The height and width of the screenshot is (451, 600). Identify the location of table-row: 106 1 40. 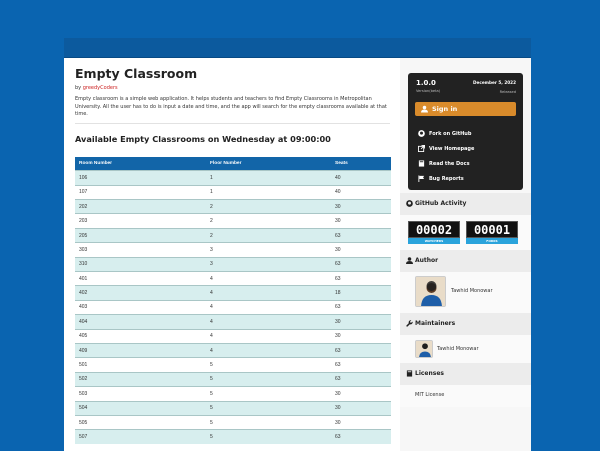
(233, 178).